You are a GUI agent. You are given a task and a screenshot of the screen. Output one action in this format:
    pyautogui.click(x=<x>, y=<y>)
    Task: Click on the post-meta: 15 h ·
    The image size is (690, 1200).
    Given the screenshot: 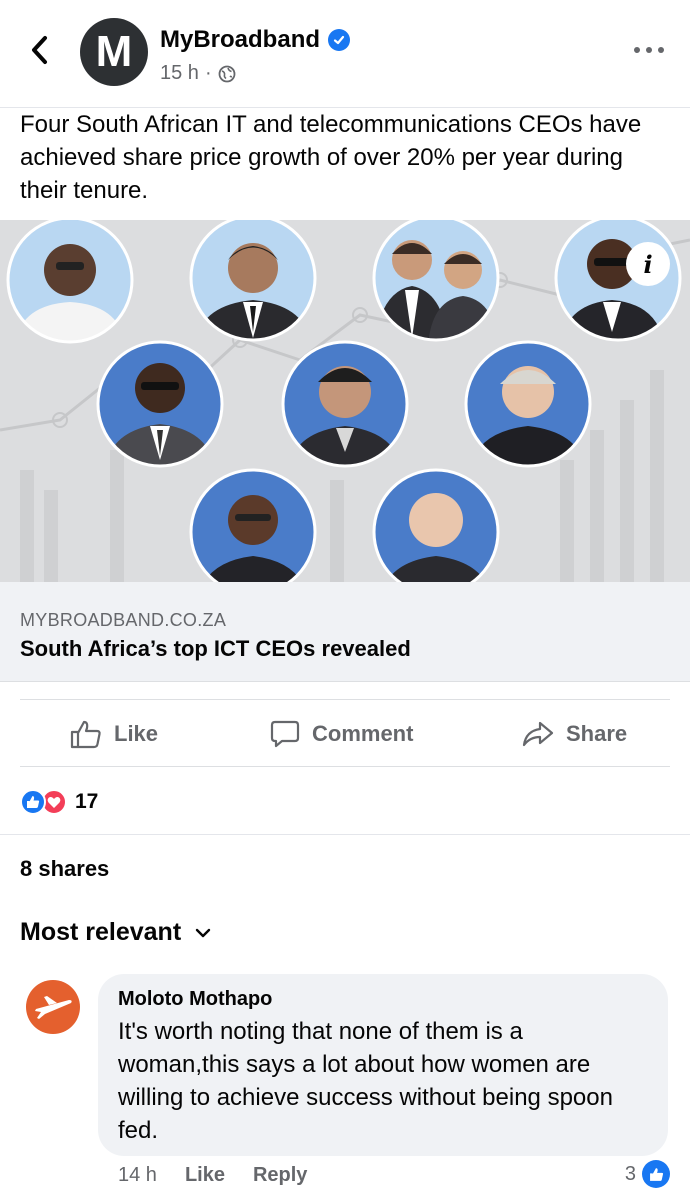 What is the action you would take?
    pyautogui.click(x=198, y=73)
    